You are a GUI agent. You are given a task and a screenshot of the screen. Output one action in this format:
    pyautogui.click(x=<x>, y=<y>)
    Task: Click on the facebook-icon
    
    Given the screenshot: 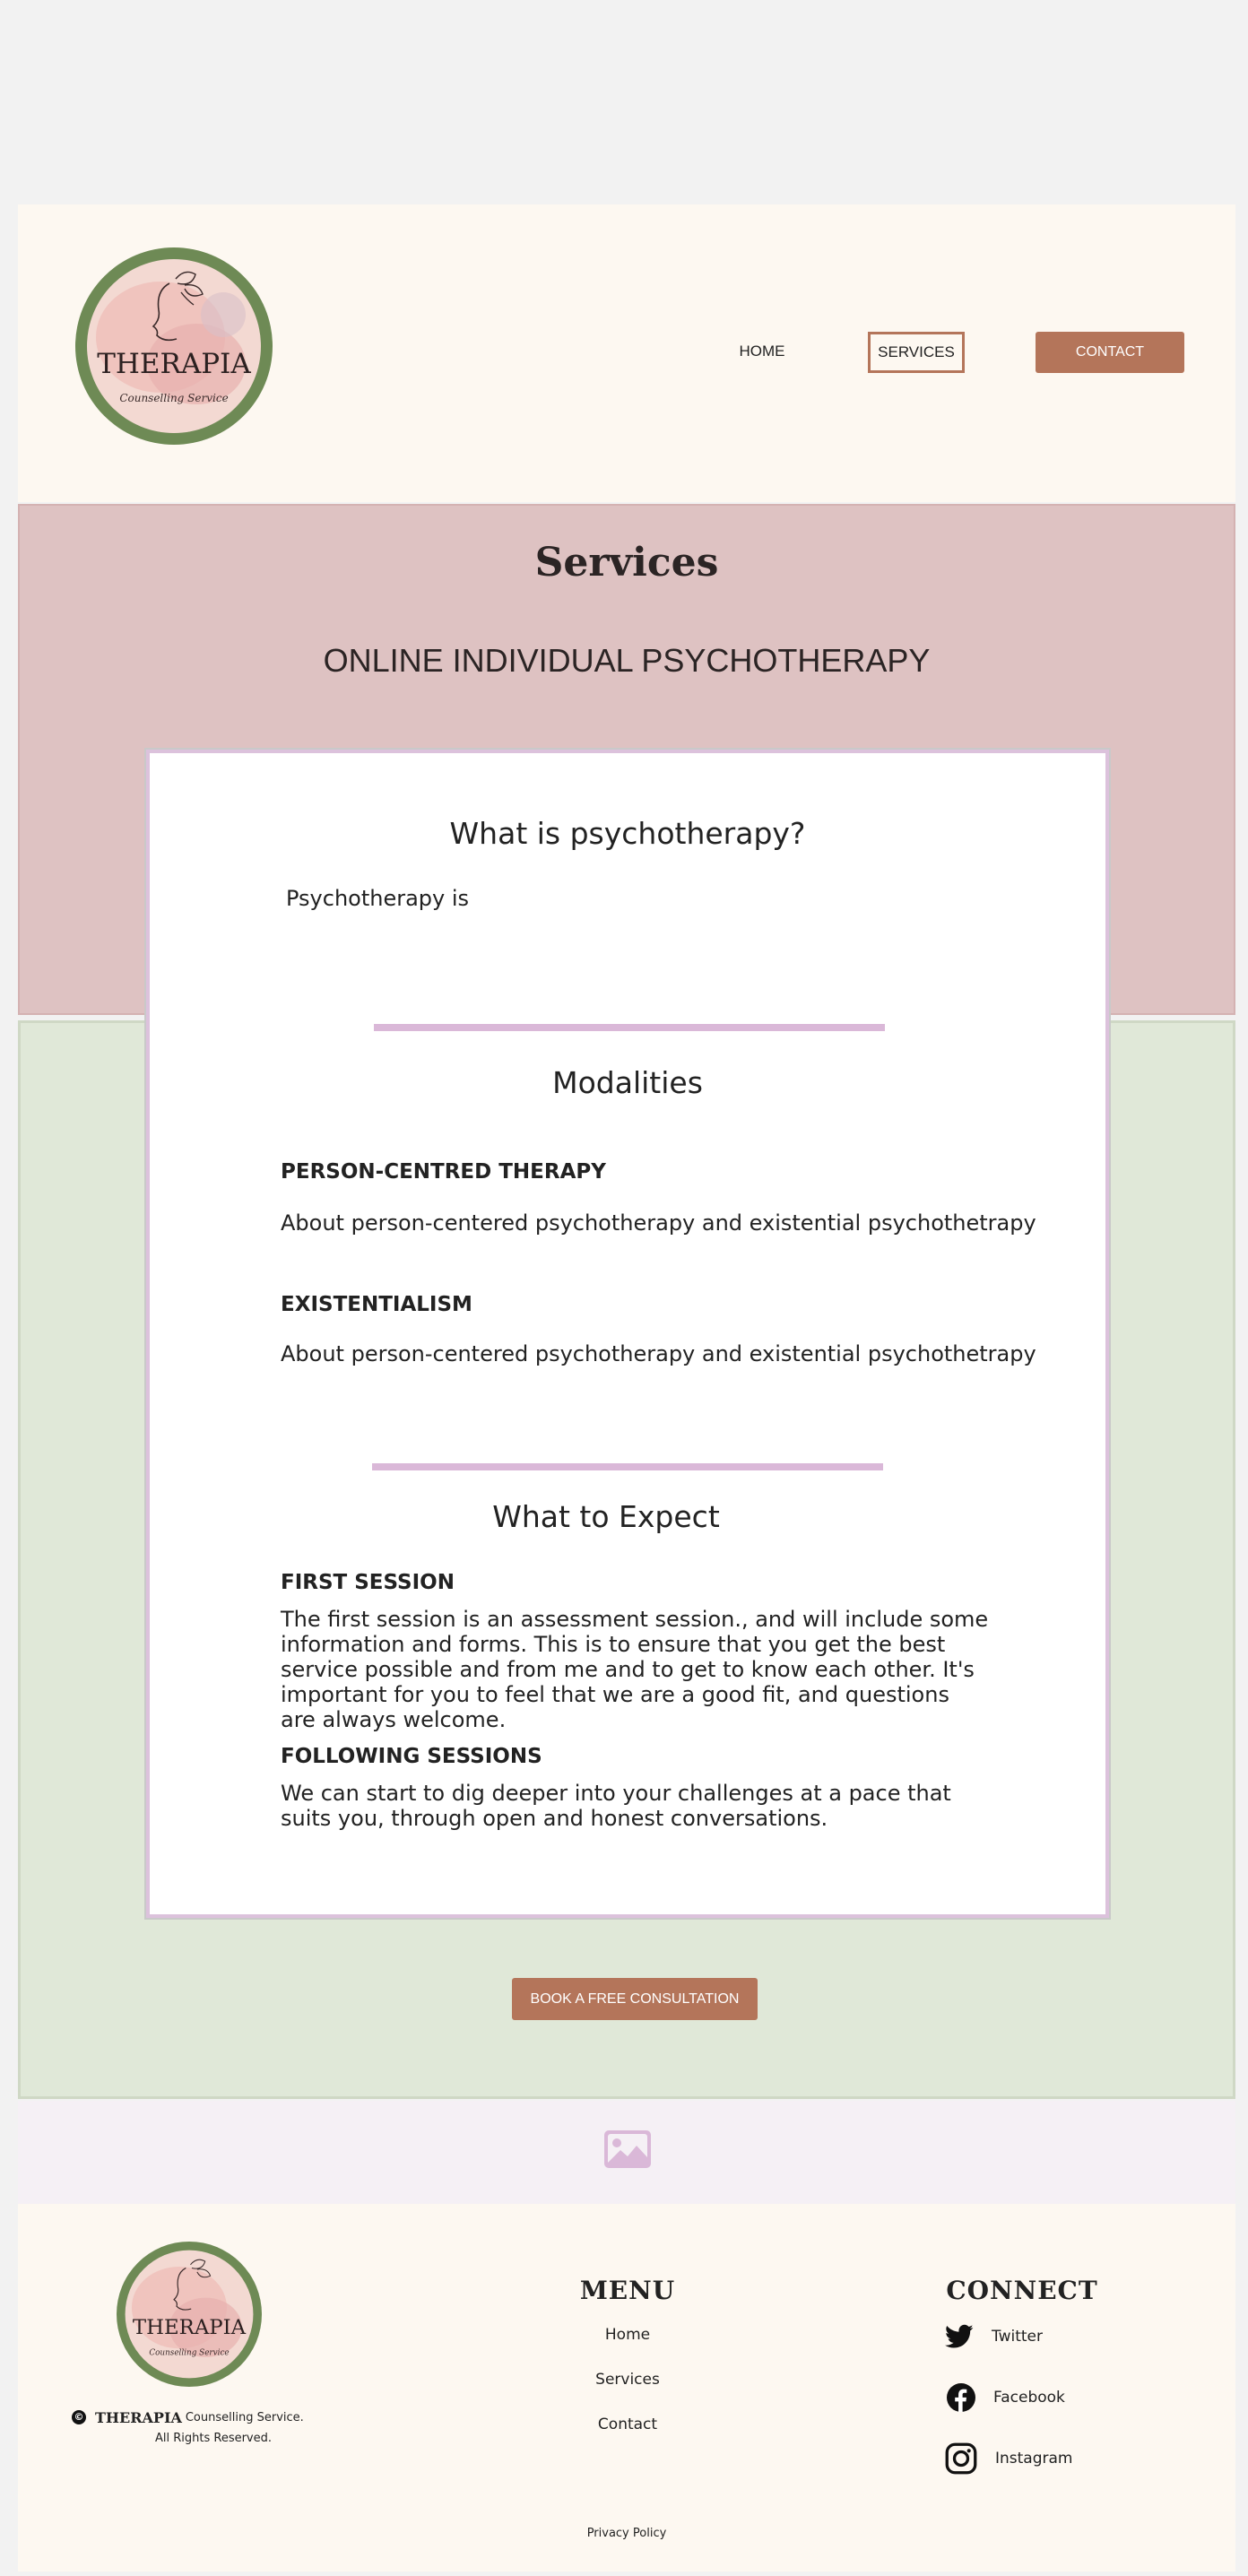 What is the action you would take?
    pyautogui.click(x=961, y=2397)
    